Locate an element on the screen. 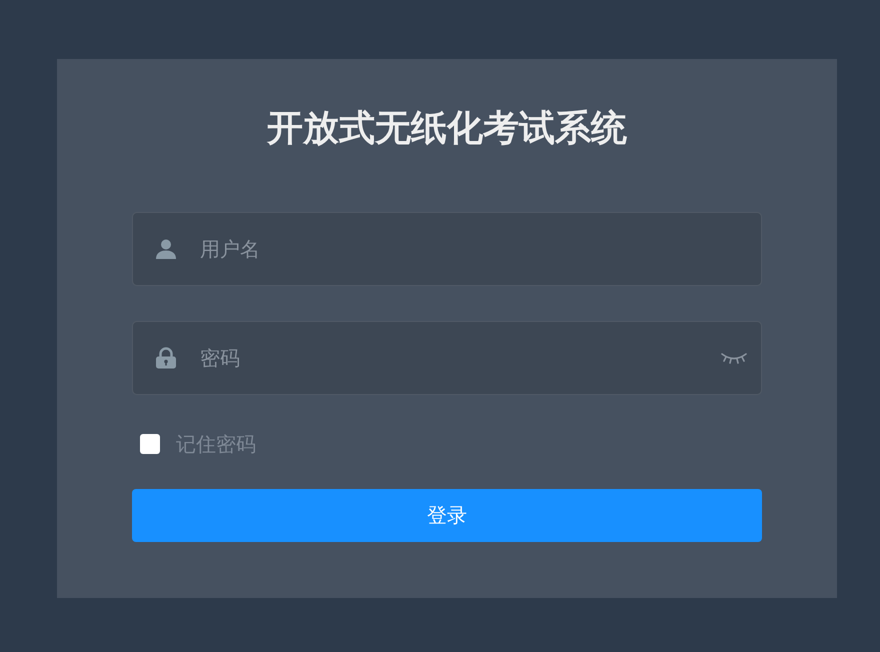 This screenshot has width=880, height=652. checkbox-label: 记住密码 is located at coordinates (216, 444).